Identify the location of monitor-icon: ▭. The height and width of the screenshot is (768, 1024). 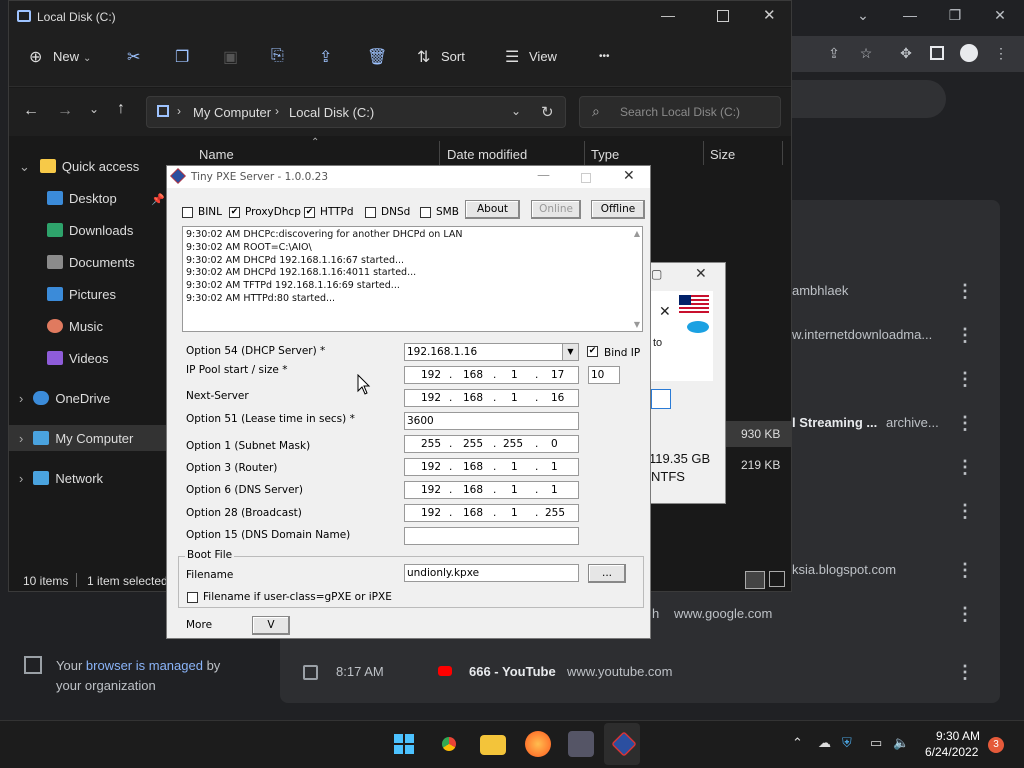
(876, 743).